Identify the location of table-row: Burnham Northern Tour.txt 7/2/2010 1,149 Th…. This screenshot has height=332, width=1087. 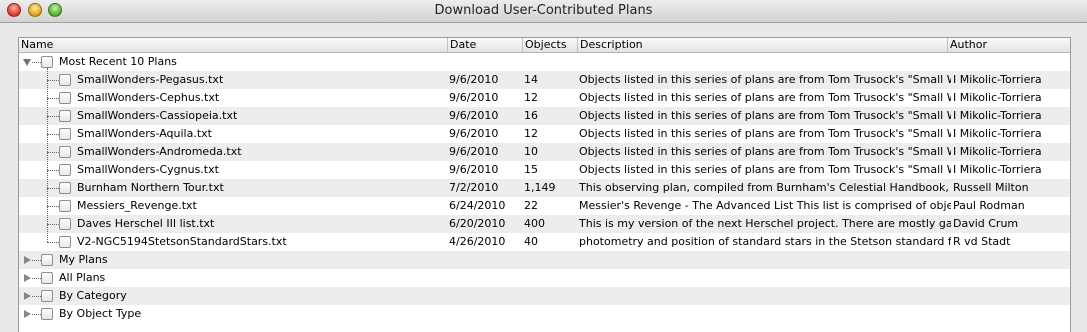
(544, 188).